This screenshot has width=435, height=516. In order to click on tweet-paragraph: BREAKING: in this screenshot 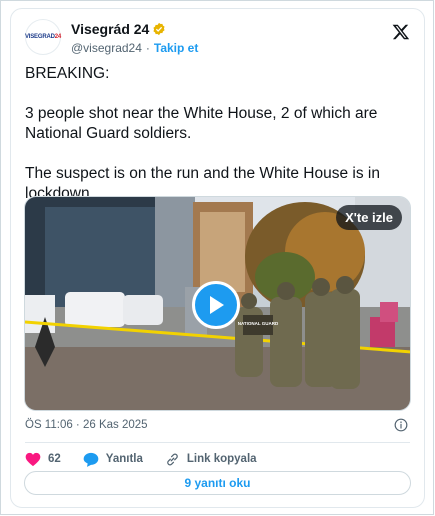, I will do `click(67, 73)`.